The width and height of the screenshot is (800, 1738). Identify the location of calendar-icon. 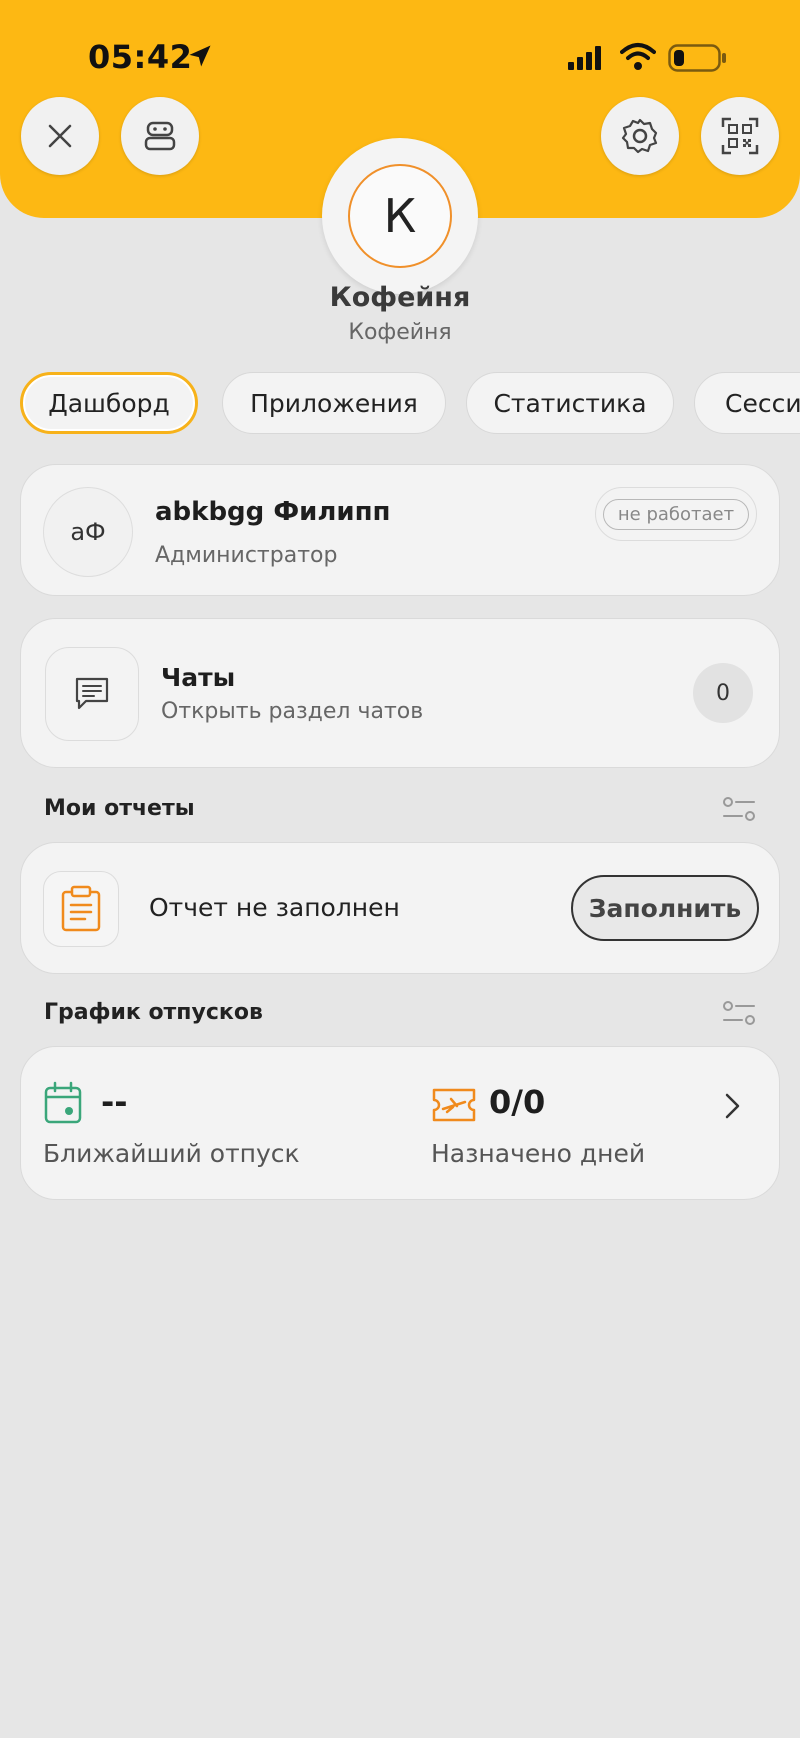
(63, 1102).